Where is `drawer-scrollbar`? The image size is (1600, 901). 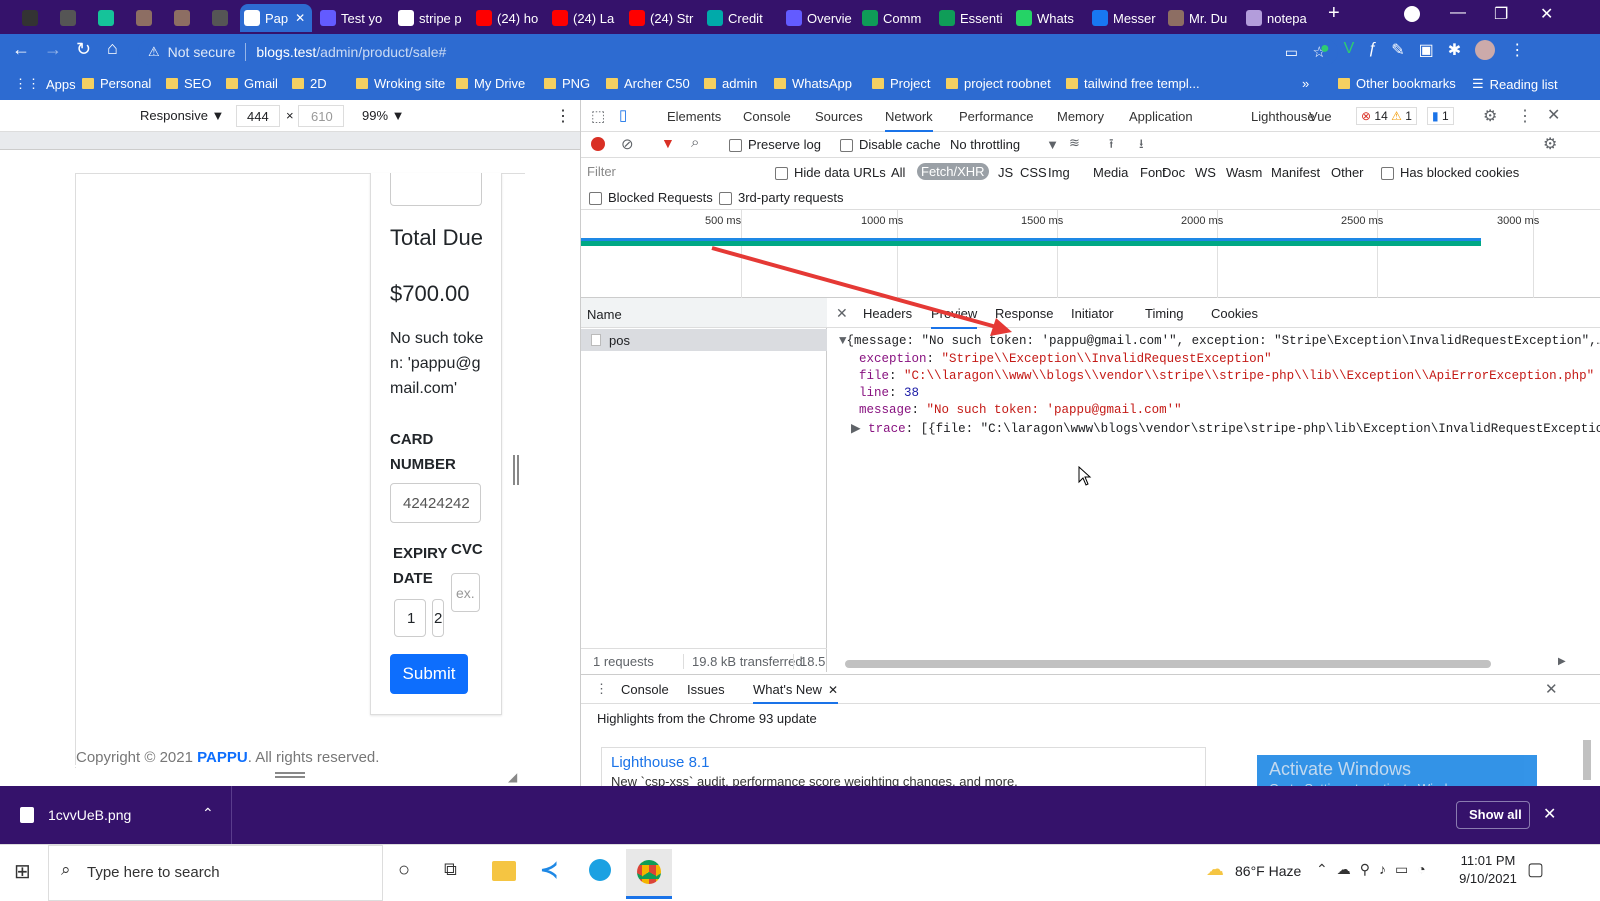
drawer-scrollbar is located at coordinates (1587, 760).